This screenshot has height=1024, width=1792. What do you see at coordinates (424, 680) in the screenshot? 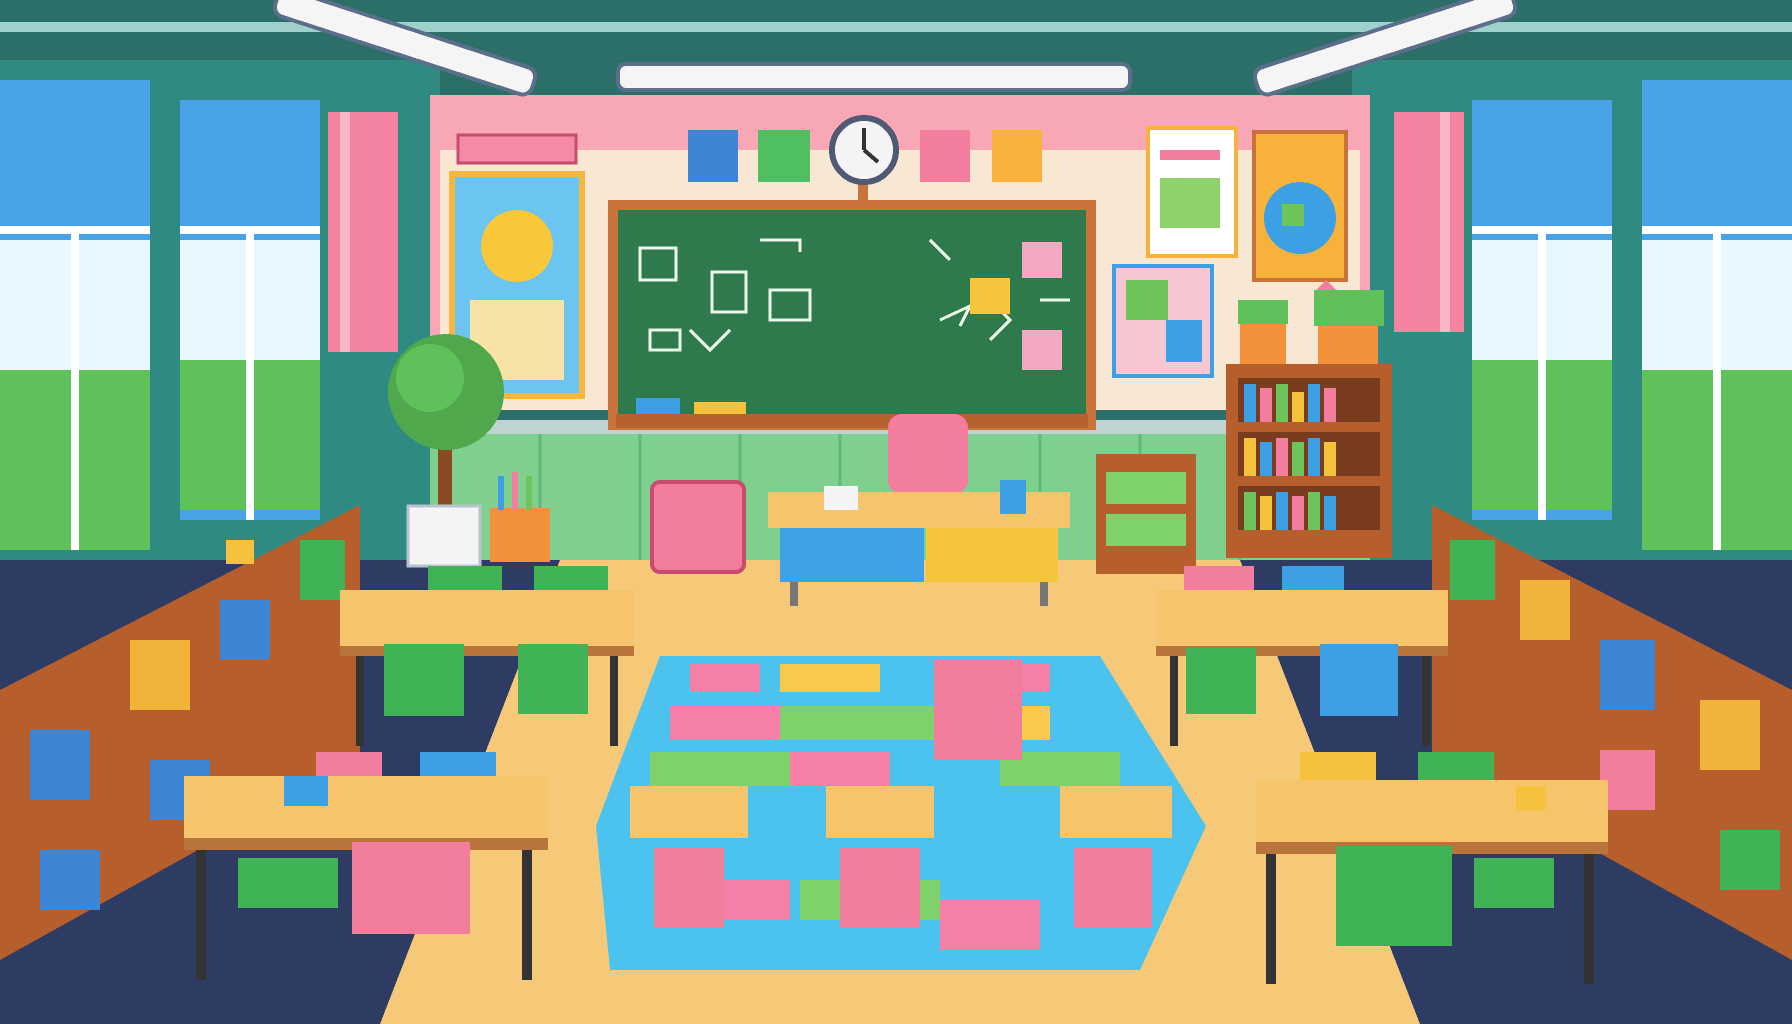
I see `chair-green-a` at bounding box center [424, 680].